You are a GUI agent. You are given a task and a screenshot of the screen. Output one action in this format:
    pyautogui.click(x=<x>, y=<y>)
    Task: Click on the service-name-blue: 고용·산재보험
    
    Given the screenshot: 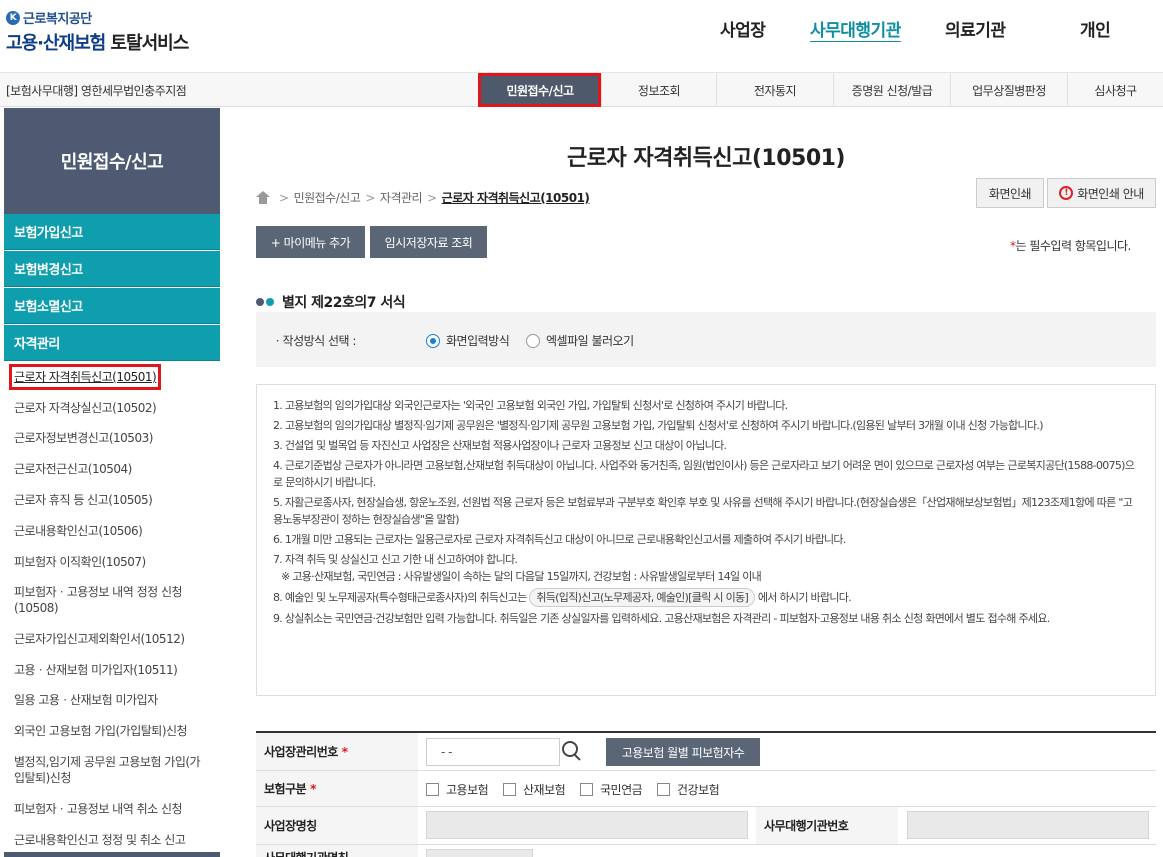 What is the action you would take?
    pyautogui.click(x=56, y=43)
    